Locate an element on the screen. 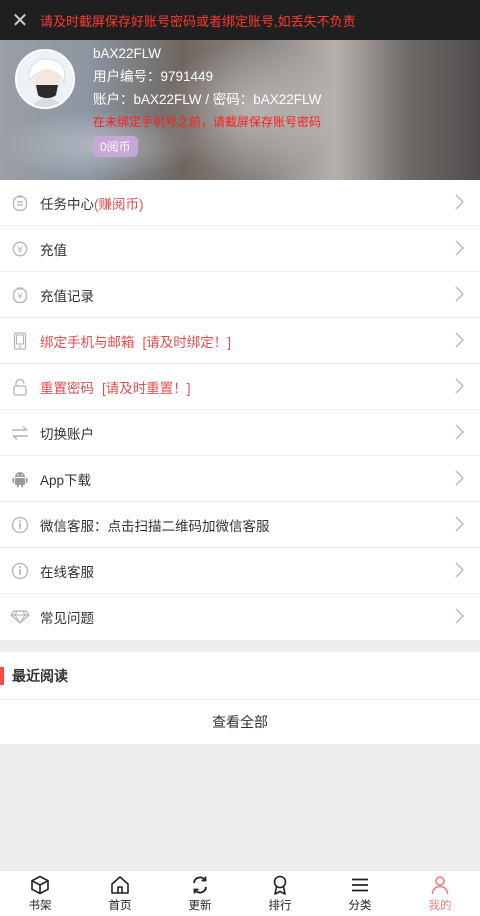  tab-ranking: 排行 is located at coordinates (280, 893).